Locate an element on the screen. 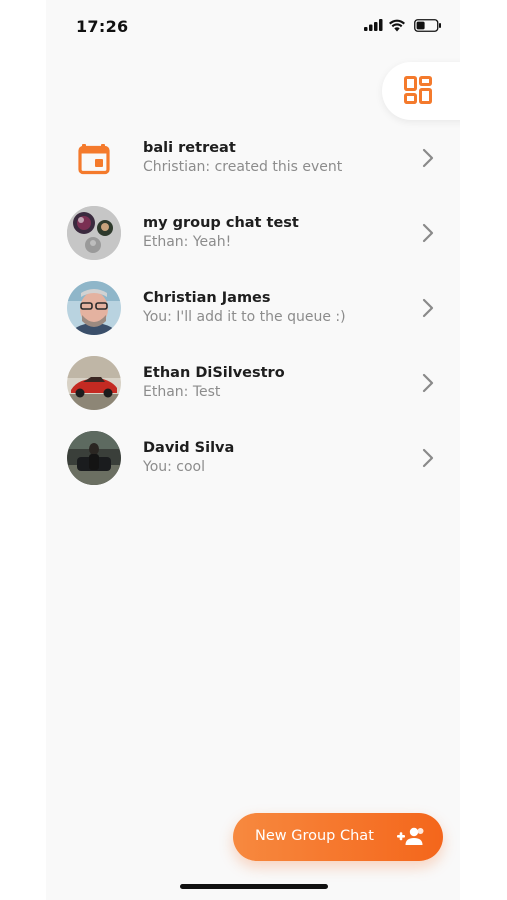  status-bar: 17:26 is located at coordinates (253, 26).